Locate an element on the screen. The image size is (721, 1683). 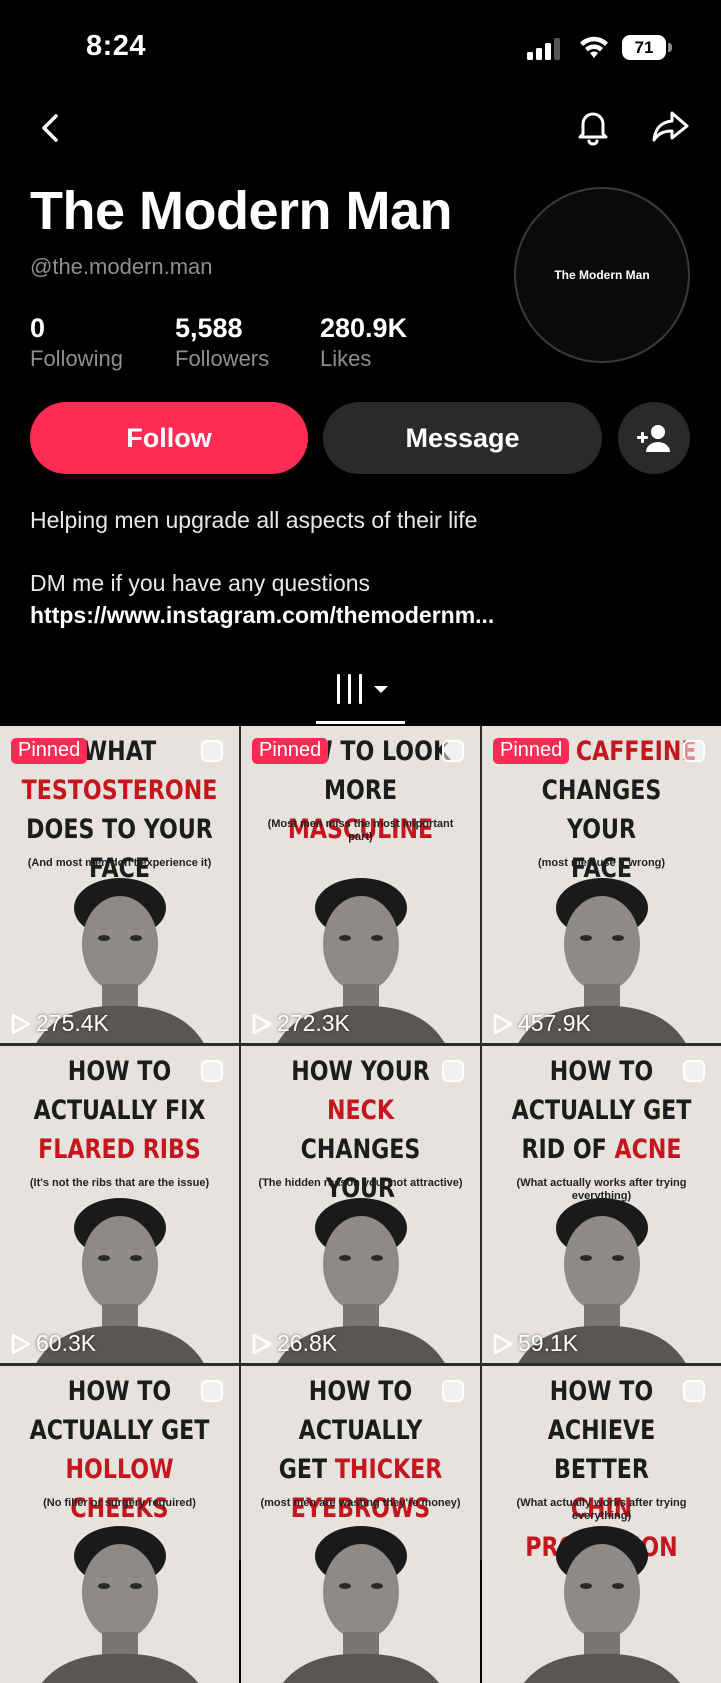
view-count-text: 60.3K is located at coordinates (66, 1343).